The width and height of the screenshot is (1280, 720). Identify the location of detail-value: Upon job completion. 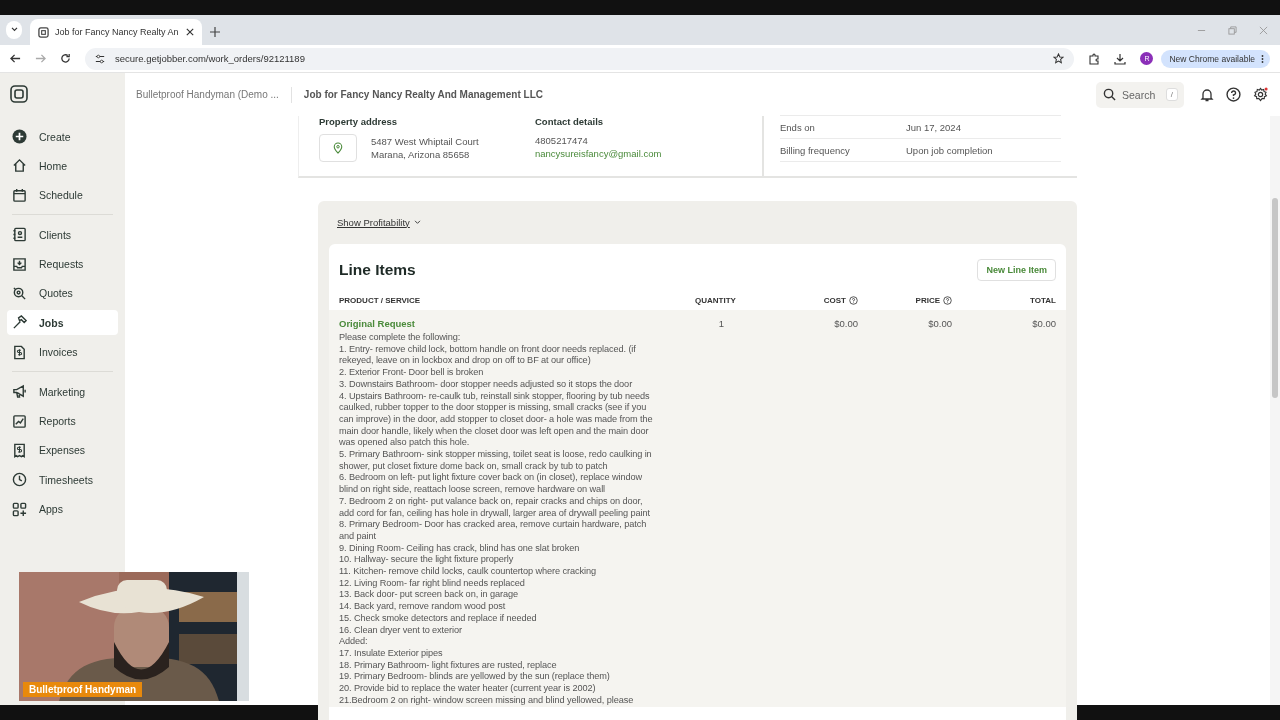
(949, 150).